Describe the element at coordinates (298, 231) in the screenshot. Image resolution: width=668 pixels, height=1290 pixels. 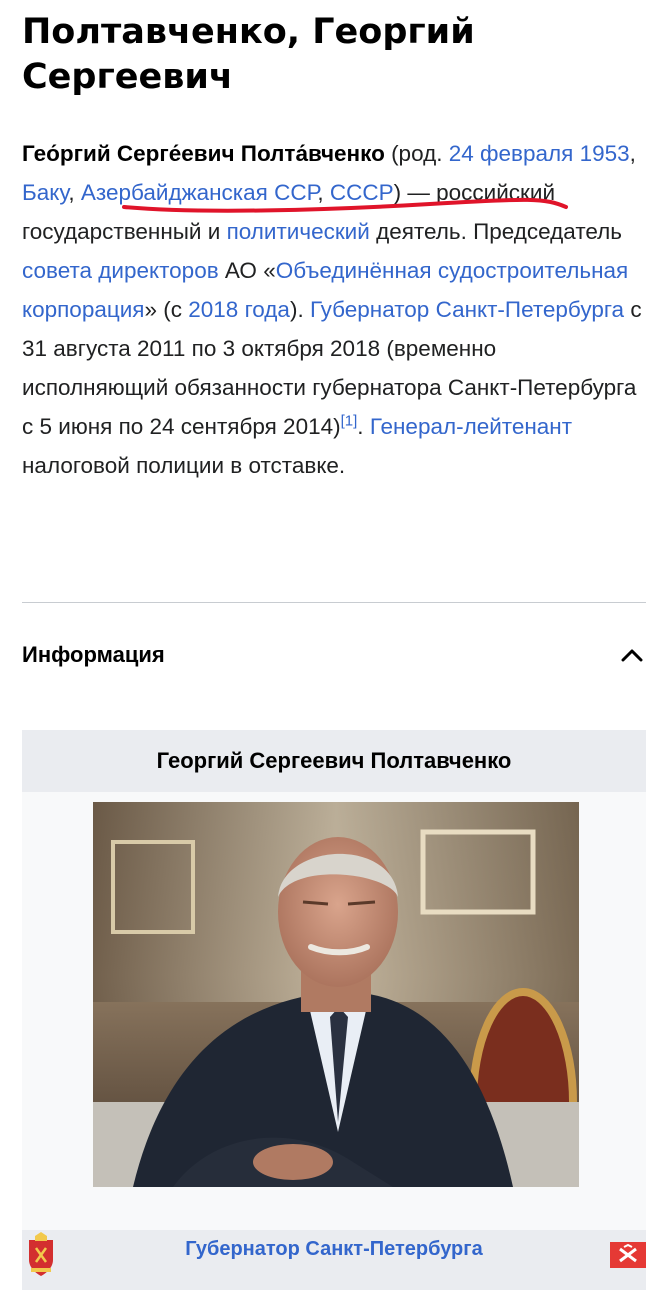
I see `link-political: политический` at that location.